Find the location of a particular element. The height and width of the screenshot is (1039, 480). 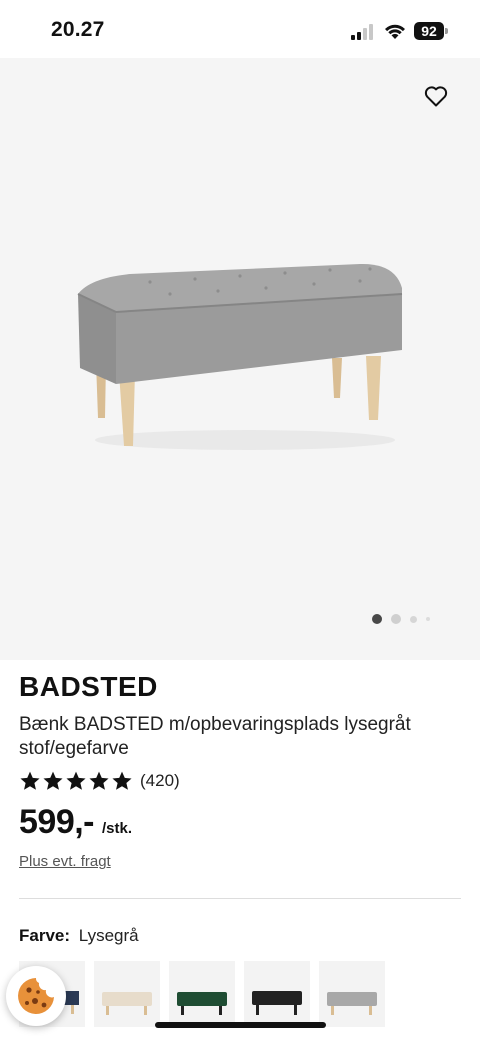

divider is located at coordinates (240, 898).